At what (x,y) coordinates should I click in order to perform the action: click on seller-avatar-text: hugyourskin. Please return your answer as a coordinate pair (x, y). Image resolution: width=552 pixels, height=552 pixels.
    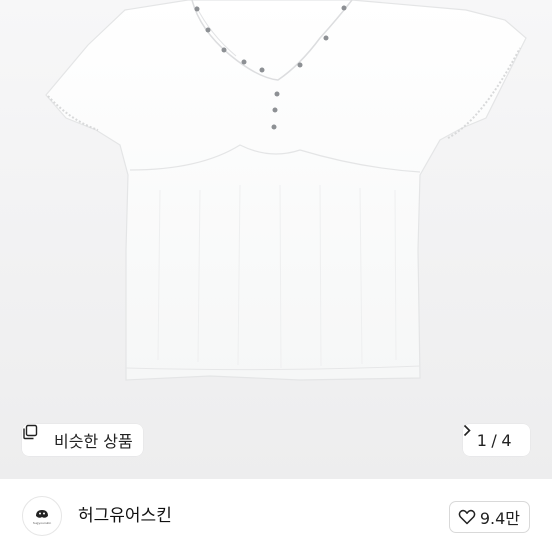
    Looking at the image, I should click on (42, 522).